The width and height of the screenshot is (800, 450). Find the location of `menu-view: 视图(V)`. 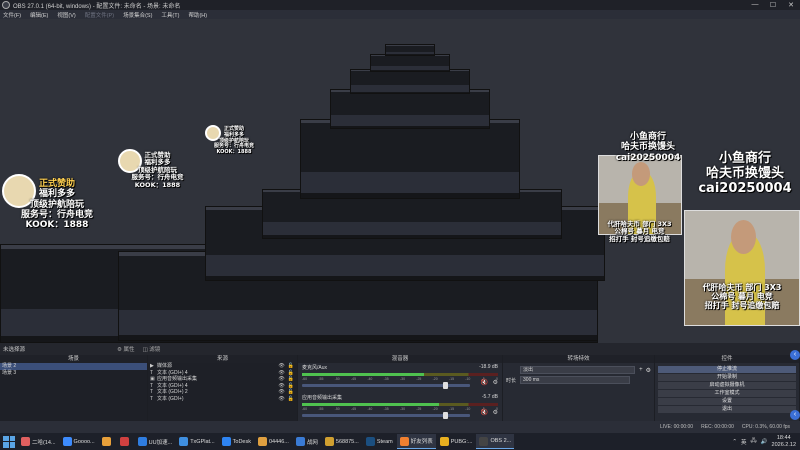

menu-view: 视图(V) is located at coordinates (66, 15).